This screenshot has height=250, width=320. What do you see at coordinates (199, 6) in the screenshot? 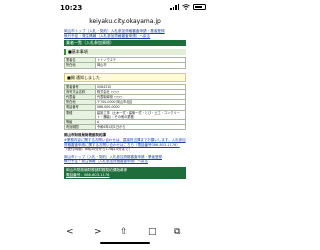
I see `battery-icon` at bounding box center [199, 6].